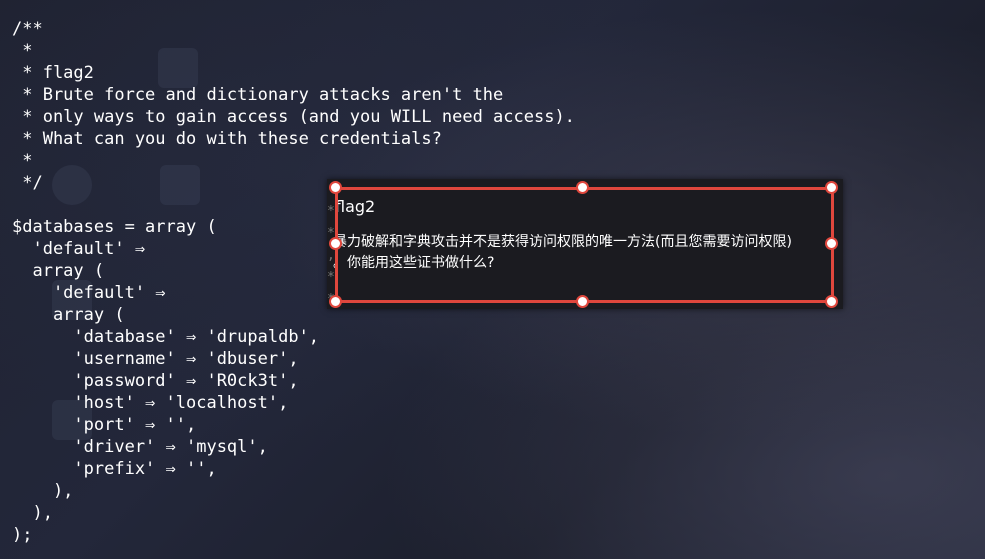 The width and height of the screenshot is (985, 559). Describe the element at coordinates (114, 469) in the screenshot. I see `terminal-line: 'prefix' ⇒ '',` at that location.